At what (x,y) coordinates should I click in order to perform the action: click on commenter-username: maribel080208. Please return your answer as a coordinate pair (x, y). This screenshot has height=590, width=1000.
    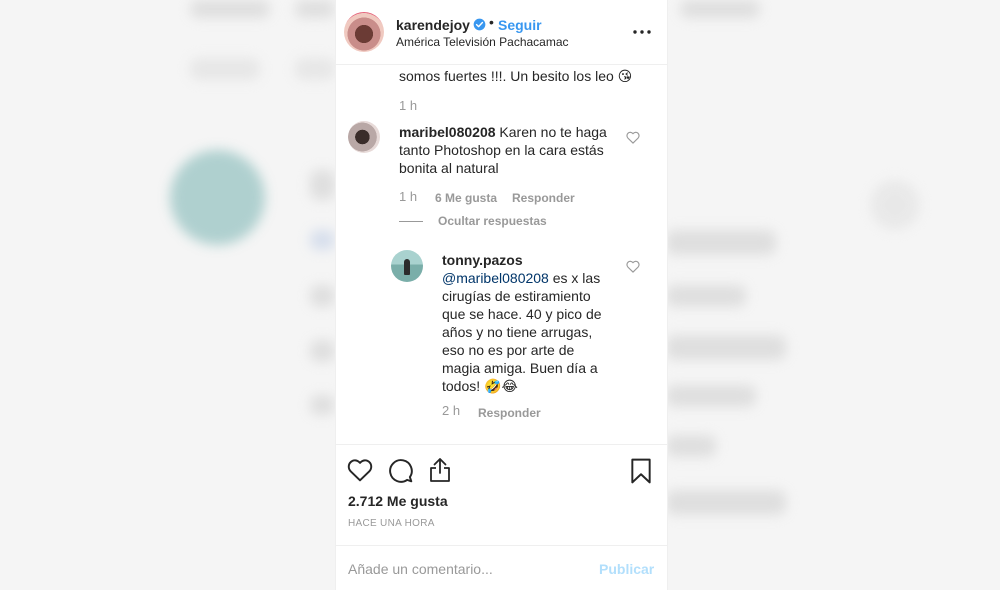
    Looking at the image, I should click on (447, 132).